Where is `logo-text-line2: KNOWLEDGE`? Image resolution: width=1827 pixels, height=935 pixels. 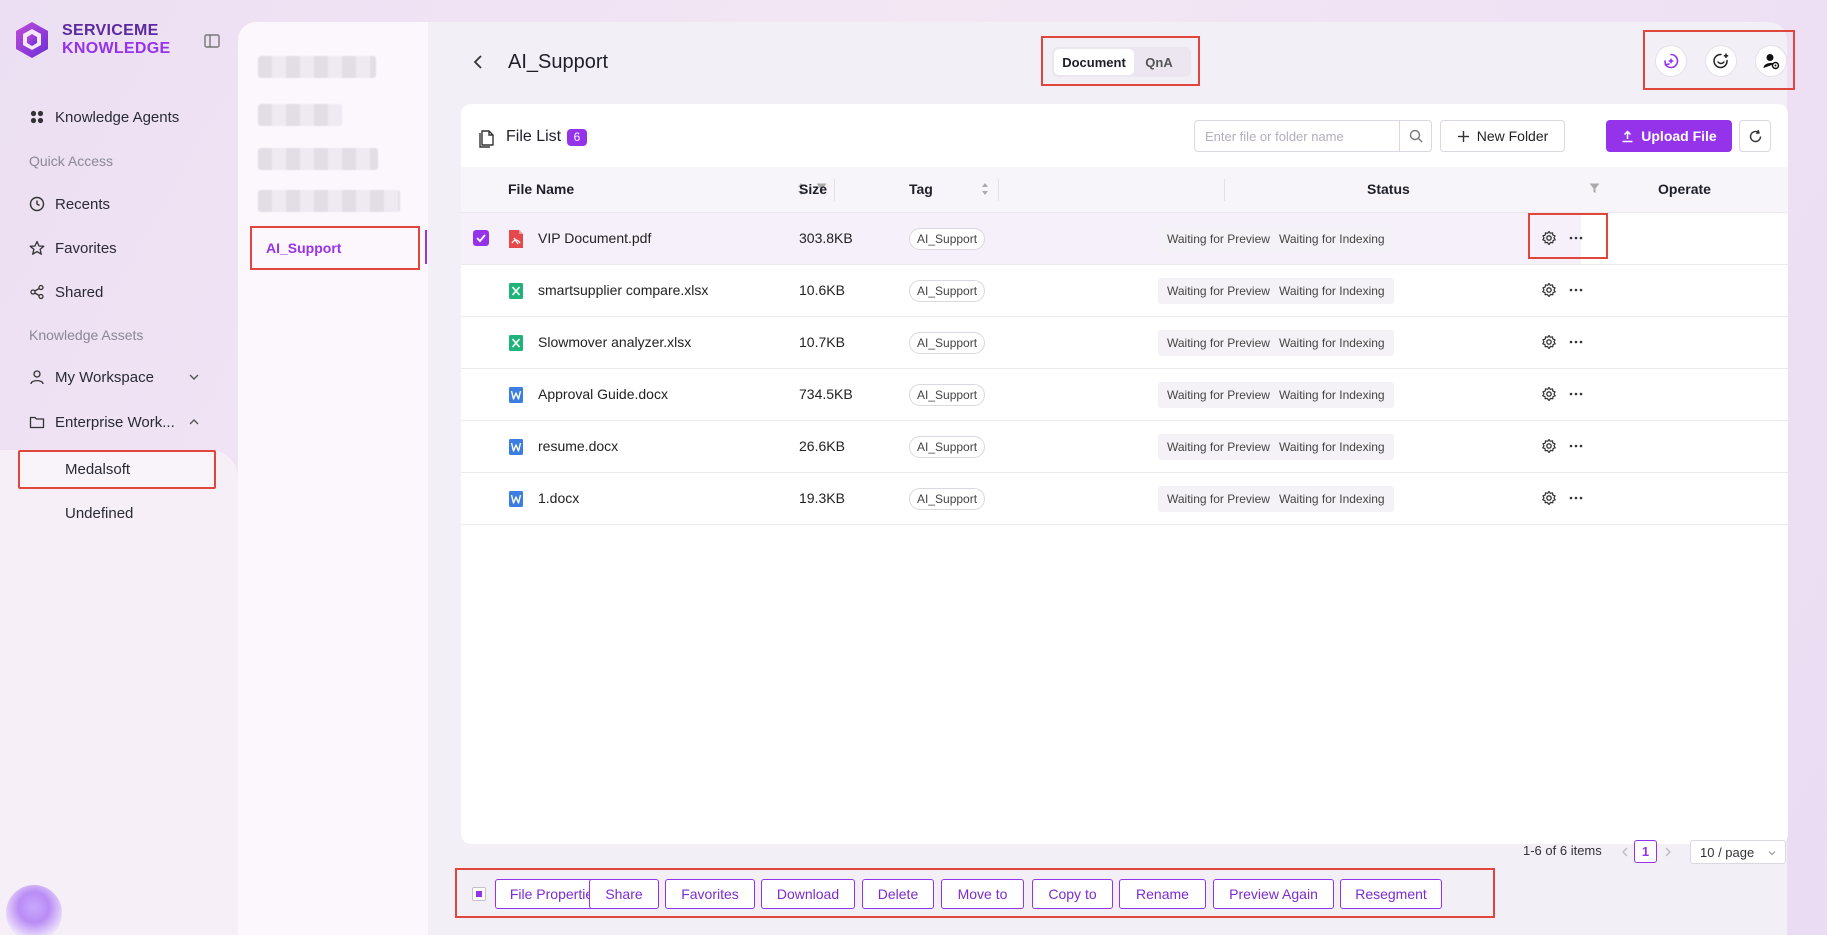 logo-text-line2: KNOWLEDGE is located at coordinates (116, 48).